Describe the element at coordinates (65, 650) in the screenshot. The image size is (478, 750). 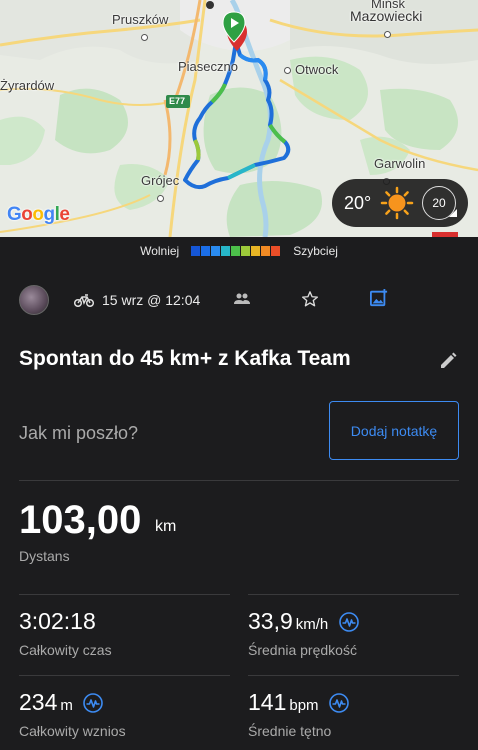
I see `total-time-label: Całkowity czas` at that location.